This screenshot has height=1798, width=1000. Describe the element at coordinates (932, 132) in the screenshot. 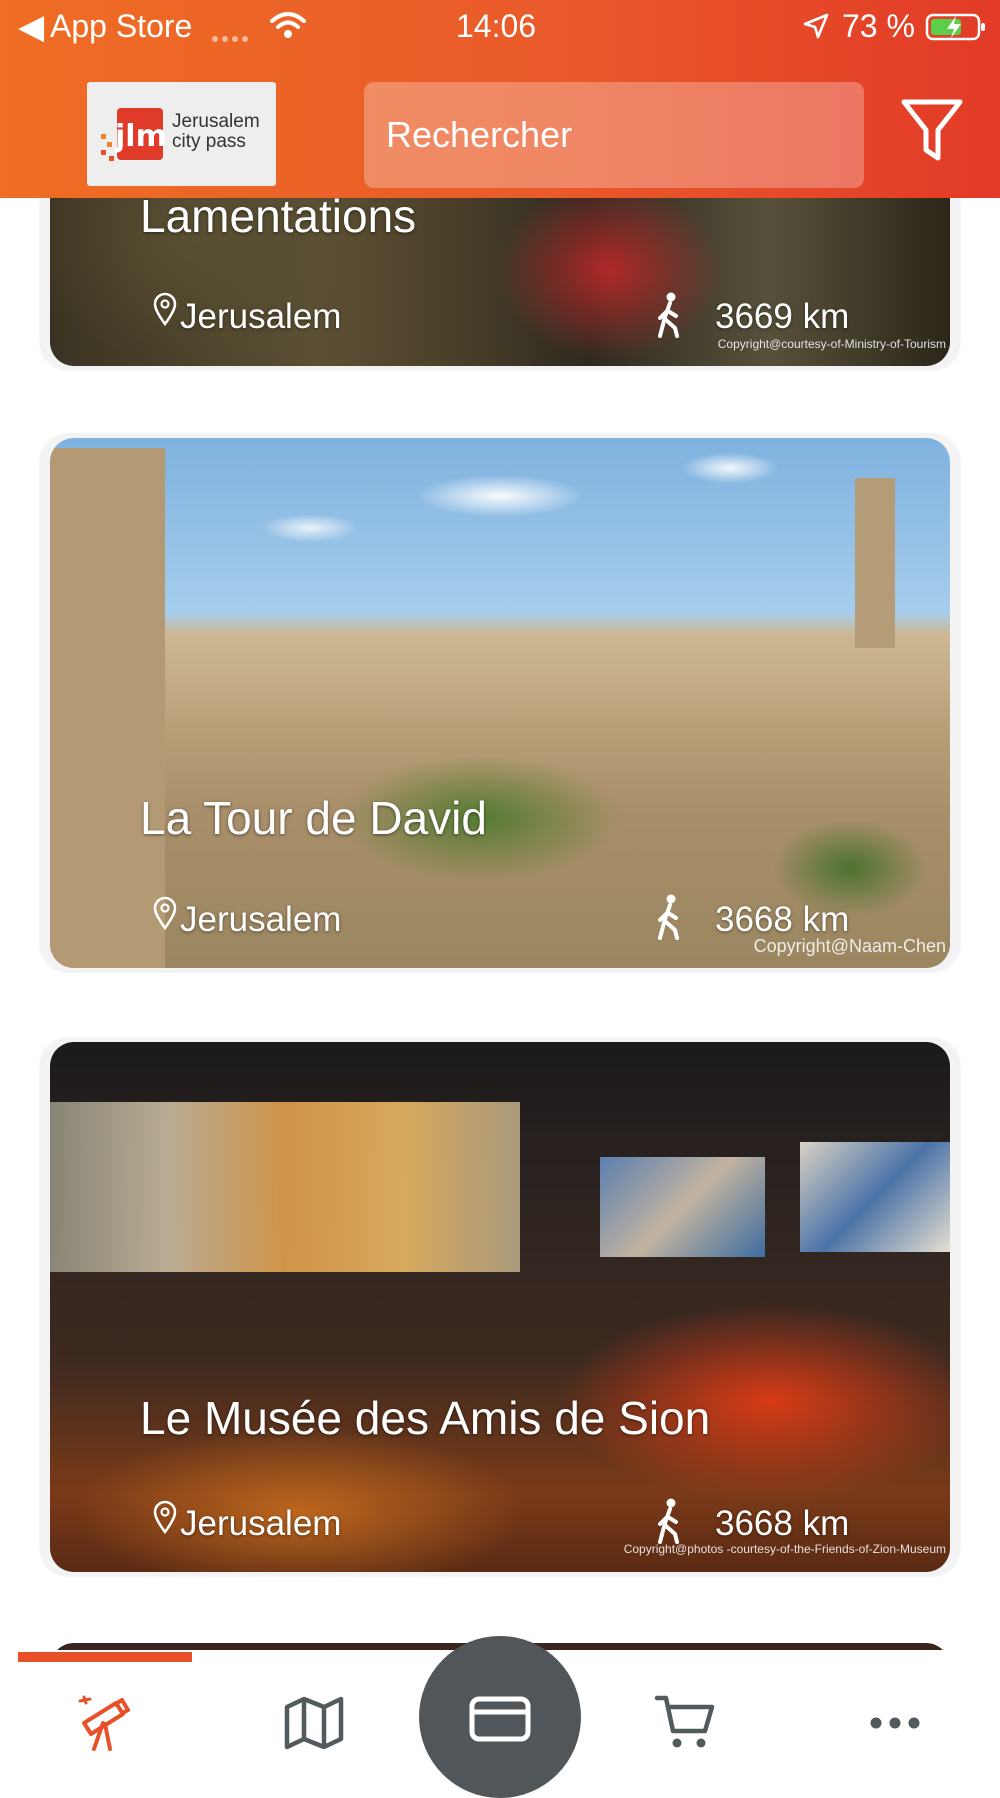

I see `filter-icon` at that location.